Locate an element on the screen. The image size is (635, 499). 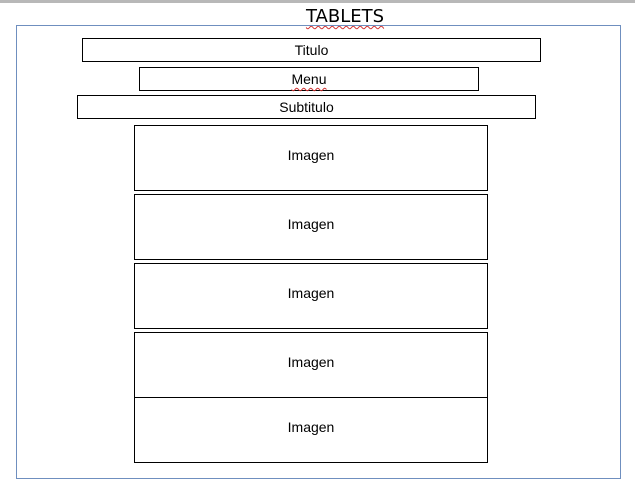
top-rule is located at coordinates (317, 1).